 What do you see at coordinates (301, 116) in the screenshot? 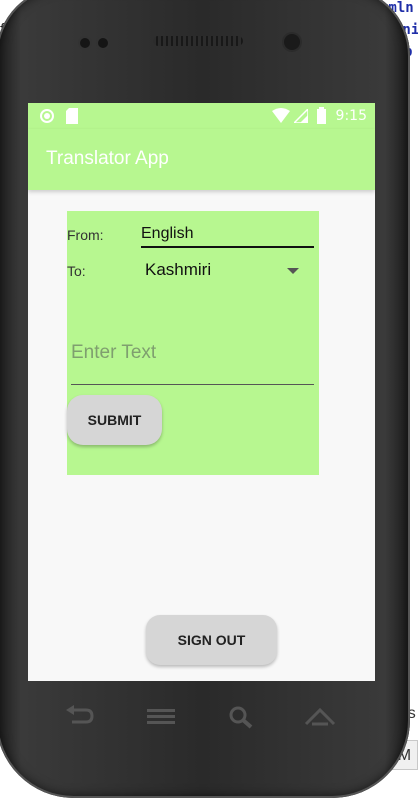
I see `signal-icon` at bounding box center [301, 116].